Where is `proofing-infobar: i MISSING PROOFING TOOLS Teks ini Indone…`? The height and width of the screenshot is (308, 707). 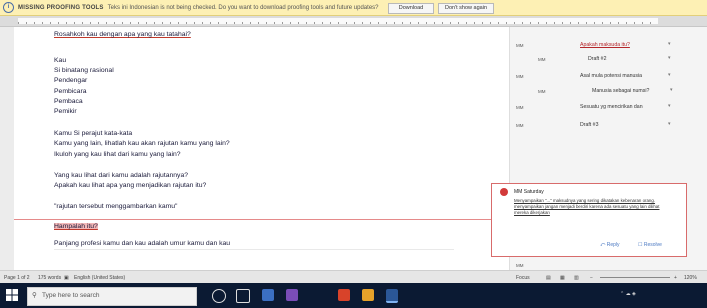
proofing-infobar: i MISSING PROOFING TOOLS Teks ini Indone… is located at coordinates (353, 8).